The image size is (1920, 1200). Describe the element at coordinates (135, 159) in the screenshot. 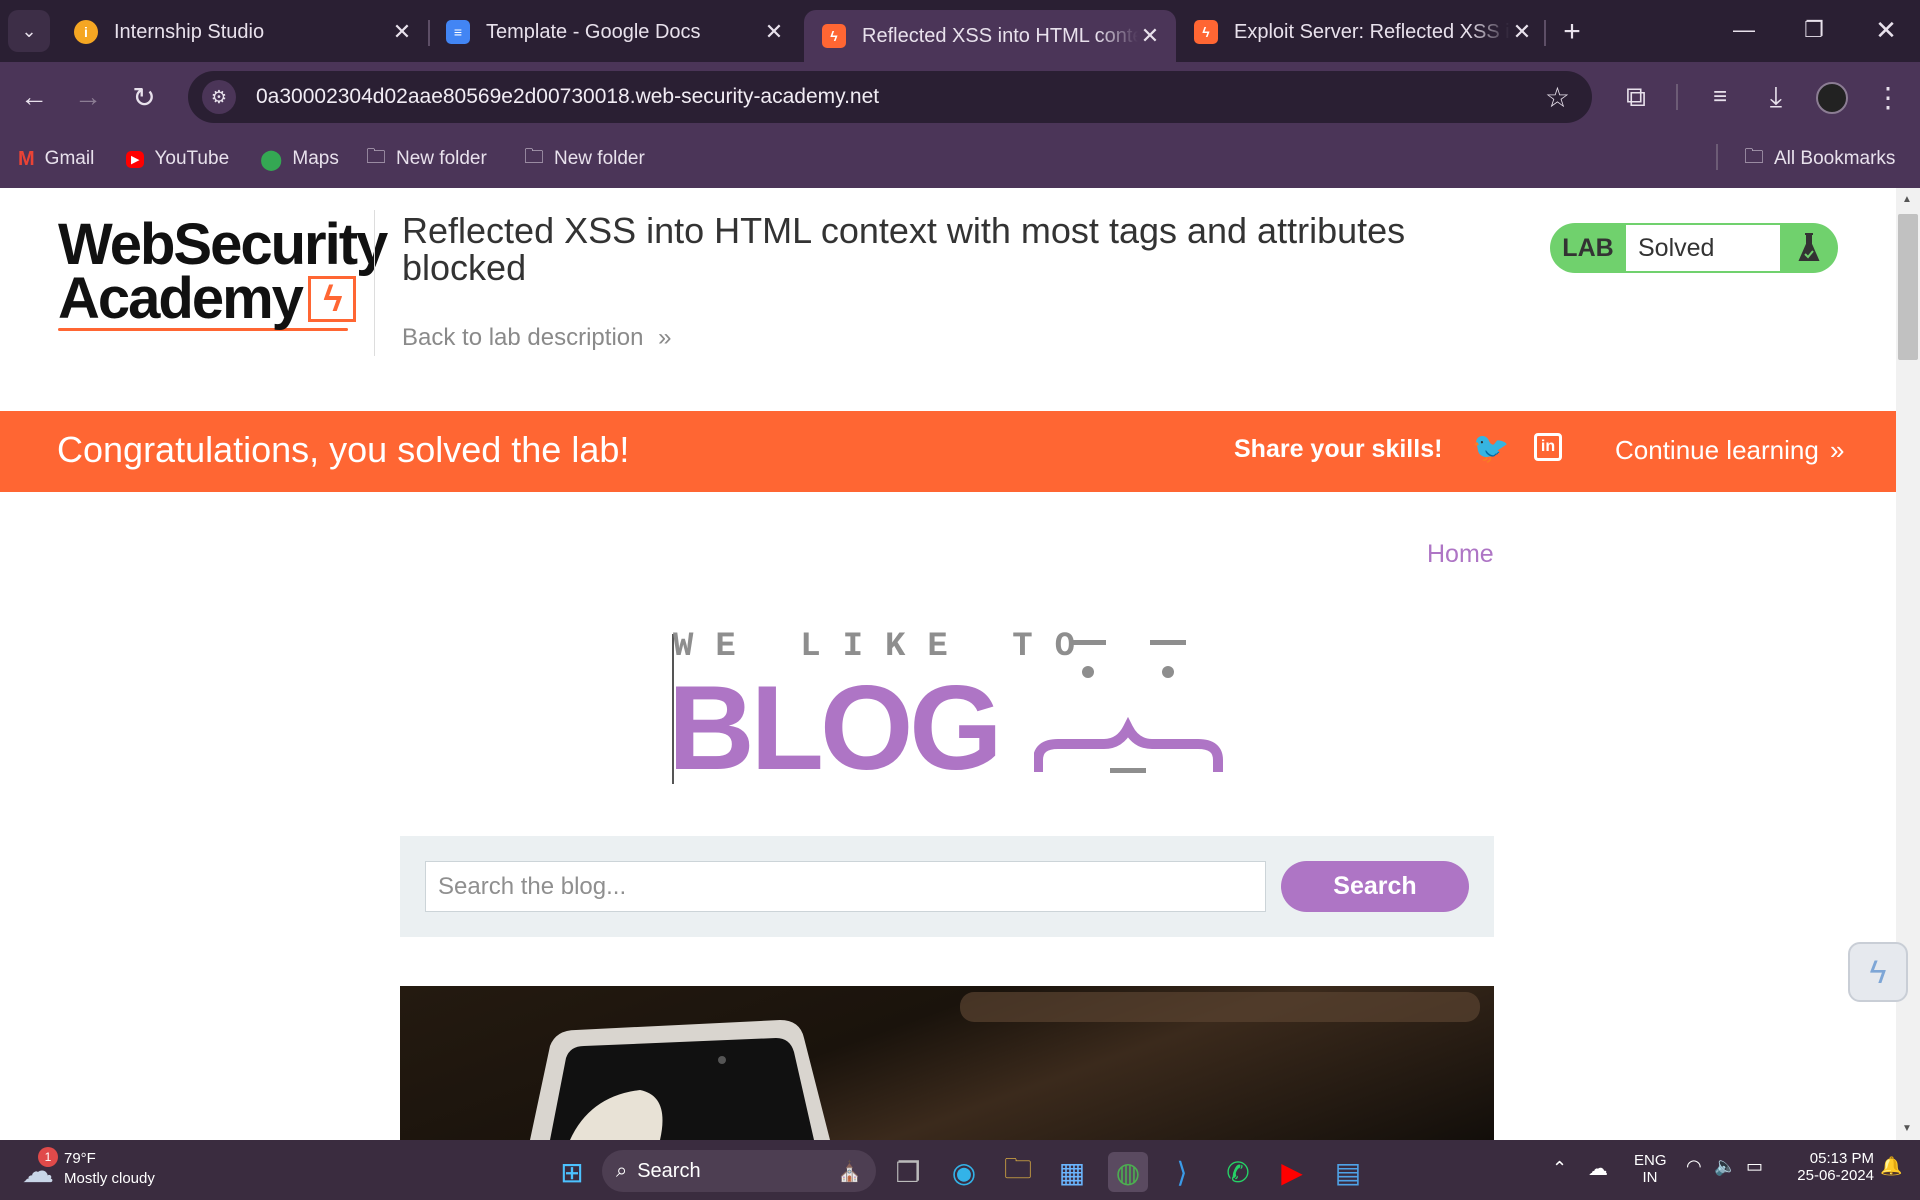

I see `youtube-icon: ▶` at that location.